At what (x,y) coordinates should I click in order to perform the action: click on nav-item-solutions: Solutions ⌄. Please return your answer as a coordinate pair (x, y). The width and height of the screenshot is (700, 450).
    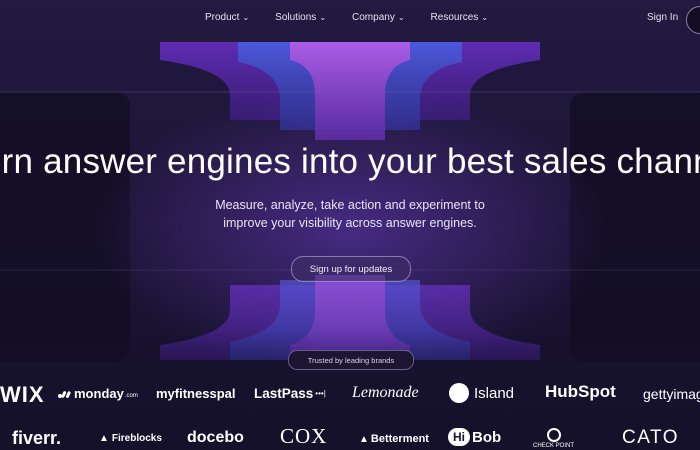
    Looking at the image, I should click on (300, 17).